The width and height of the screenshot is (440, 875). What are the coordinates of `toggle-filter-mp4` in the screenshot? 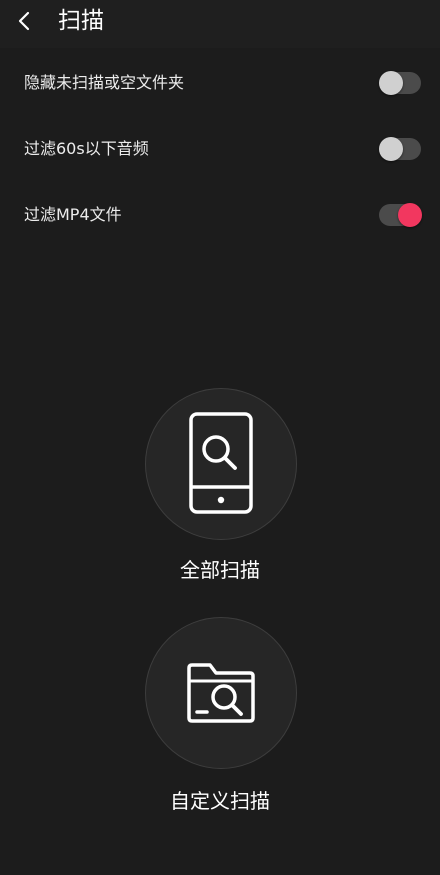 It's located at (400, 215).